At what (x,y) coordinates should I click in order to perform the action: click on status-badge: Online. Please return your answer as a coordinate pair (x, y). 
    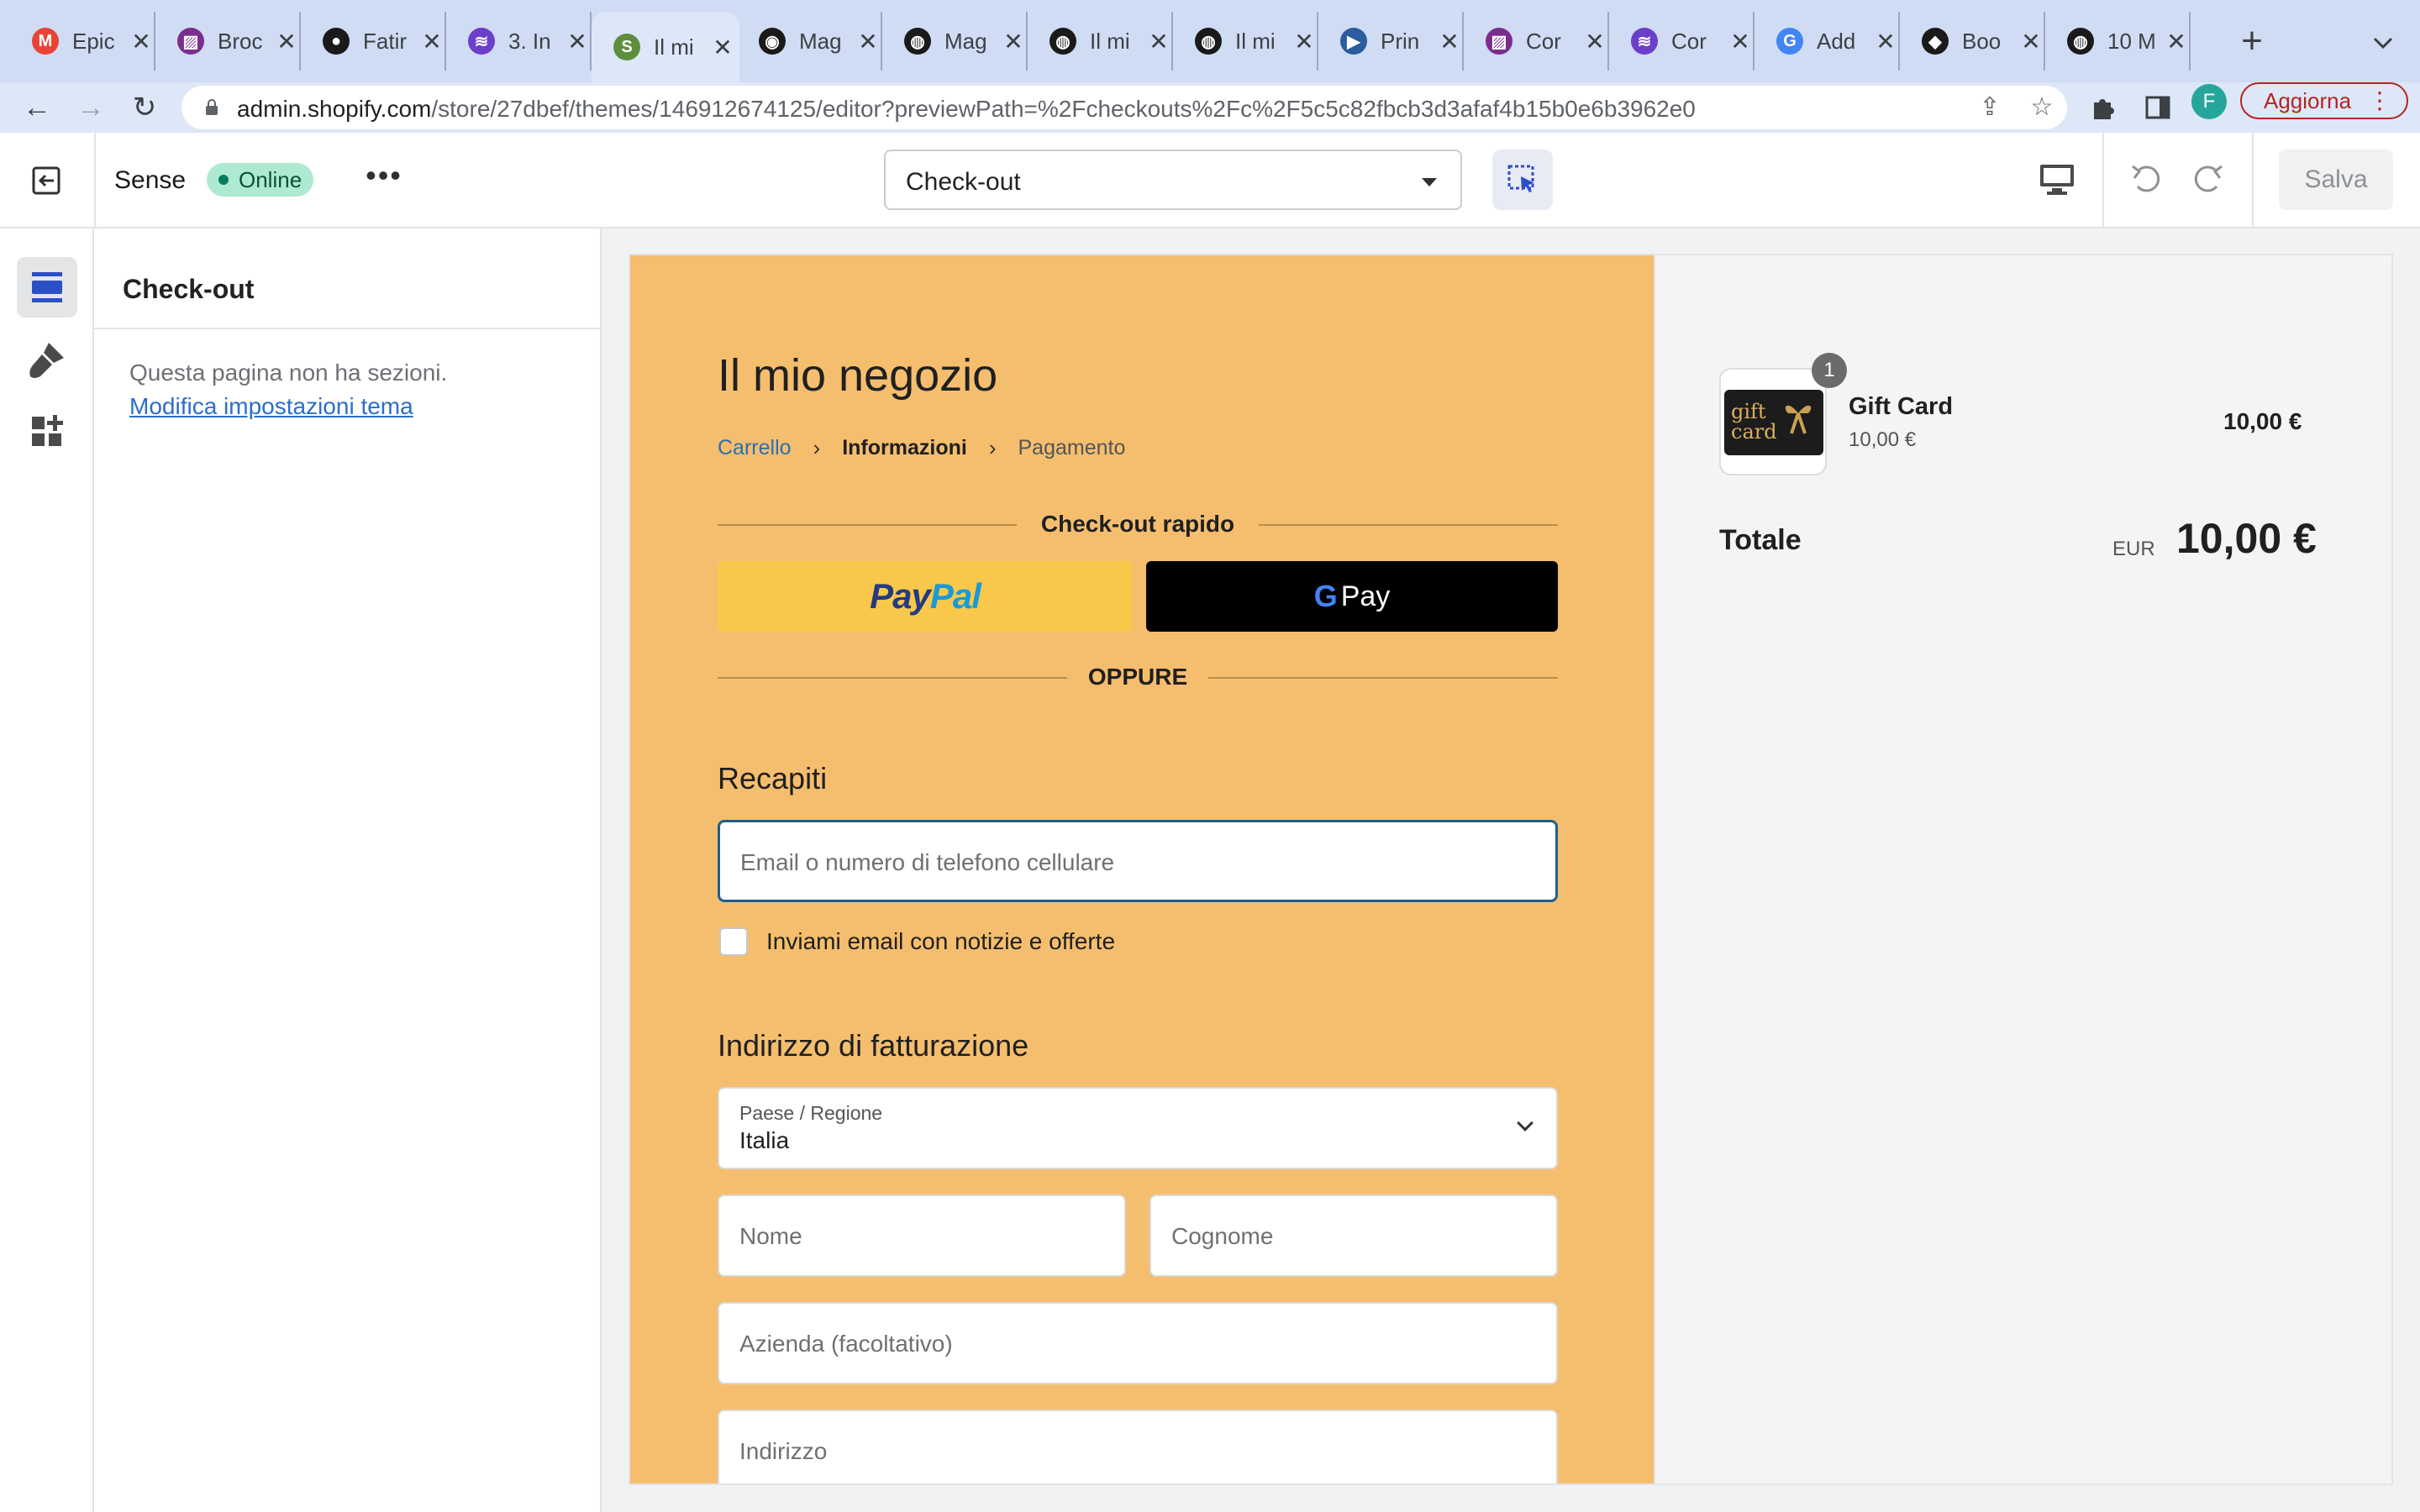
    Looking at the image, I should click on (261, 180).